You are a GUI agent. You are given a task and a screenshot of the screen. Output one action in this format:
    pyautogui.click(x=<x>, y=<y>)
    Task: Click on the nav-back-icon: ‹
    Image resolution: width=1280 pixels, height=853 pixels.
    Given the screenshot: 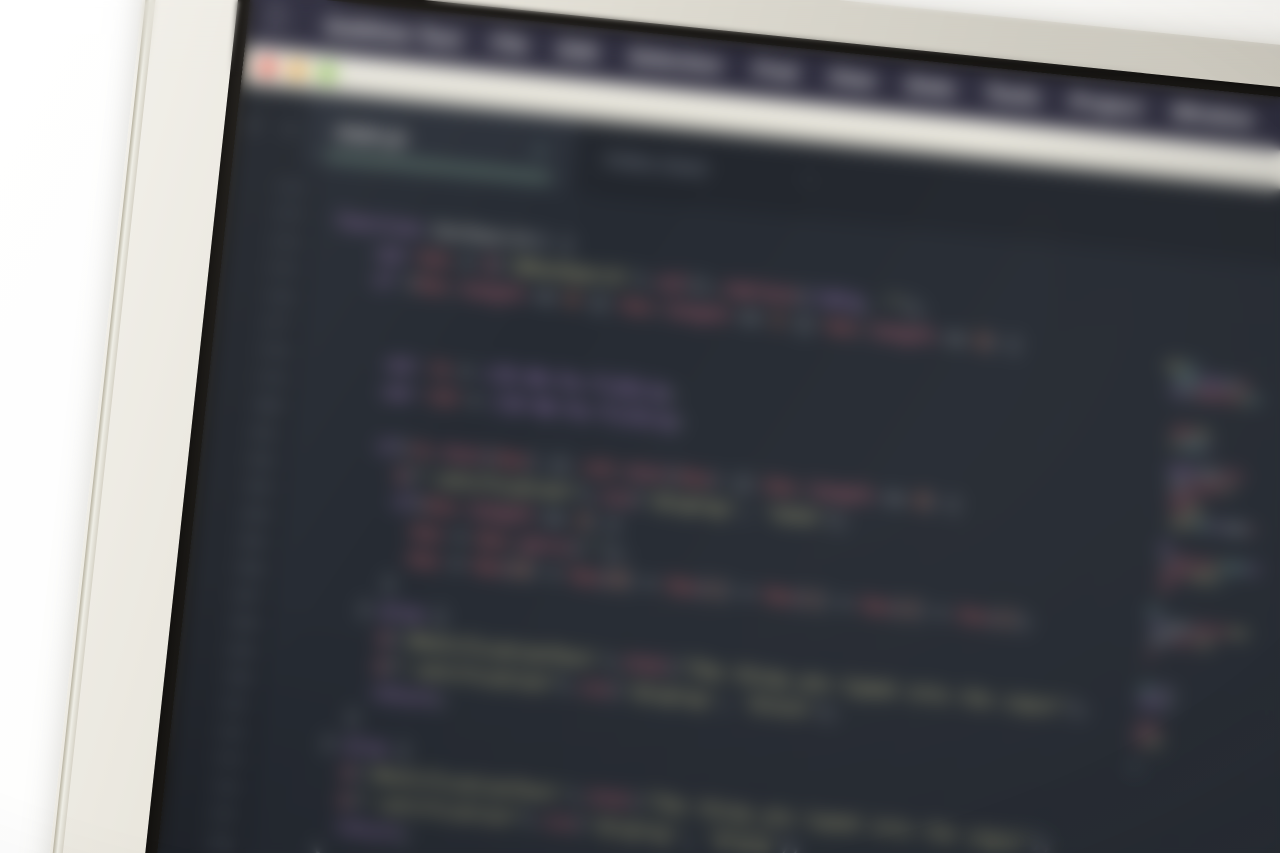 What is the action you would take?
    pyautogui.click(x=254, y=123)
    